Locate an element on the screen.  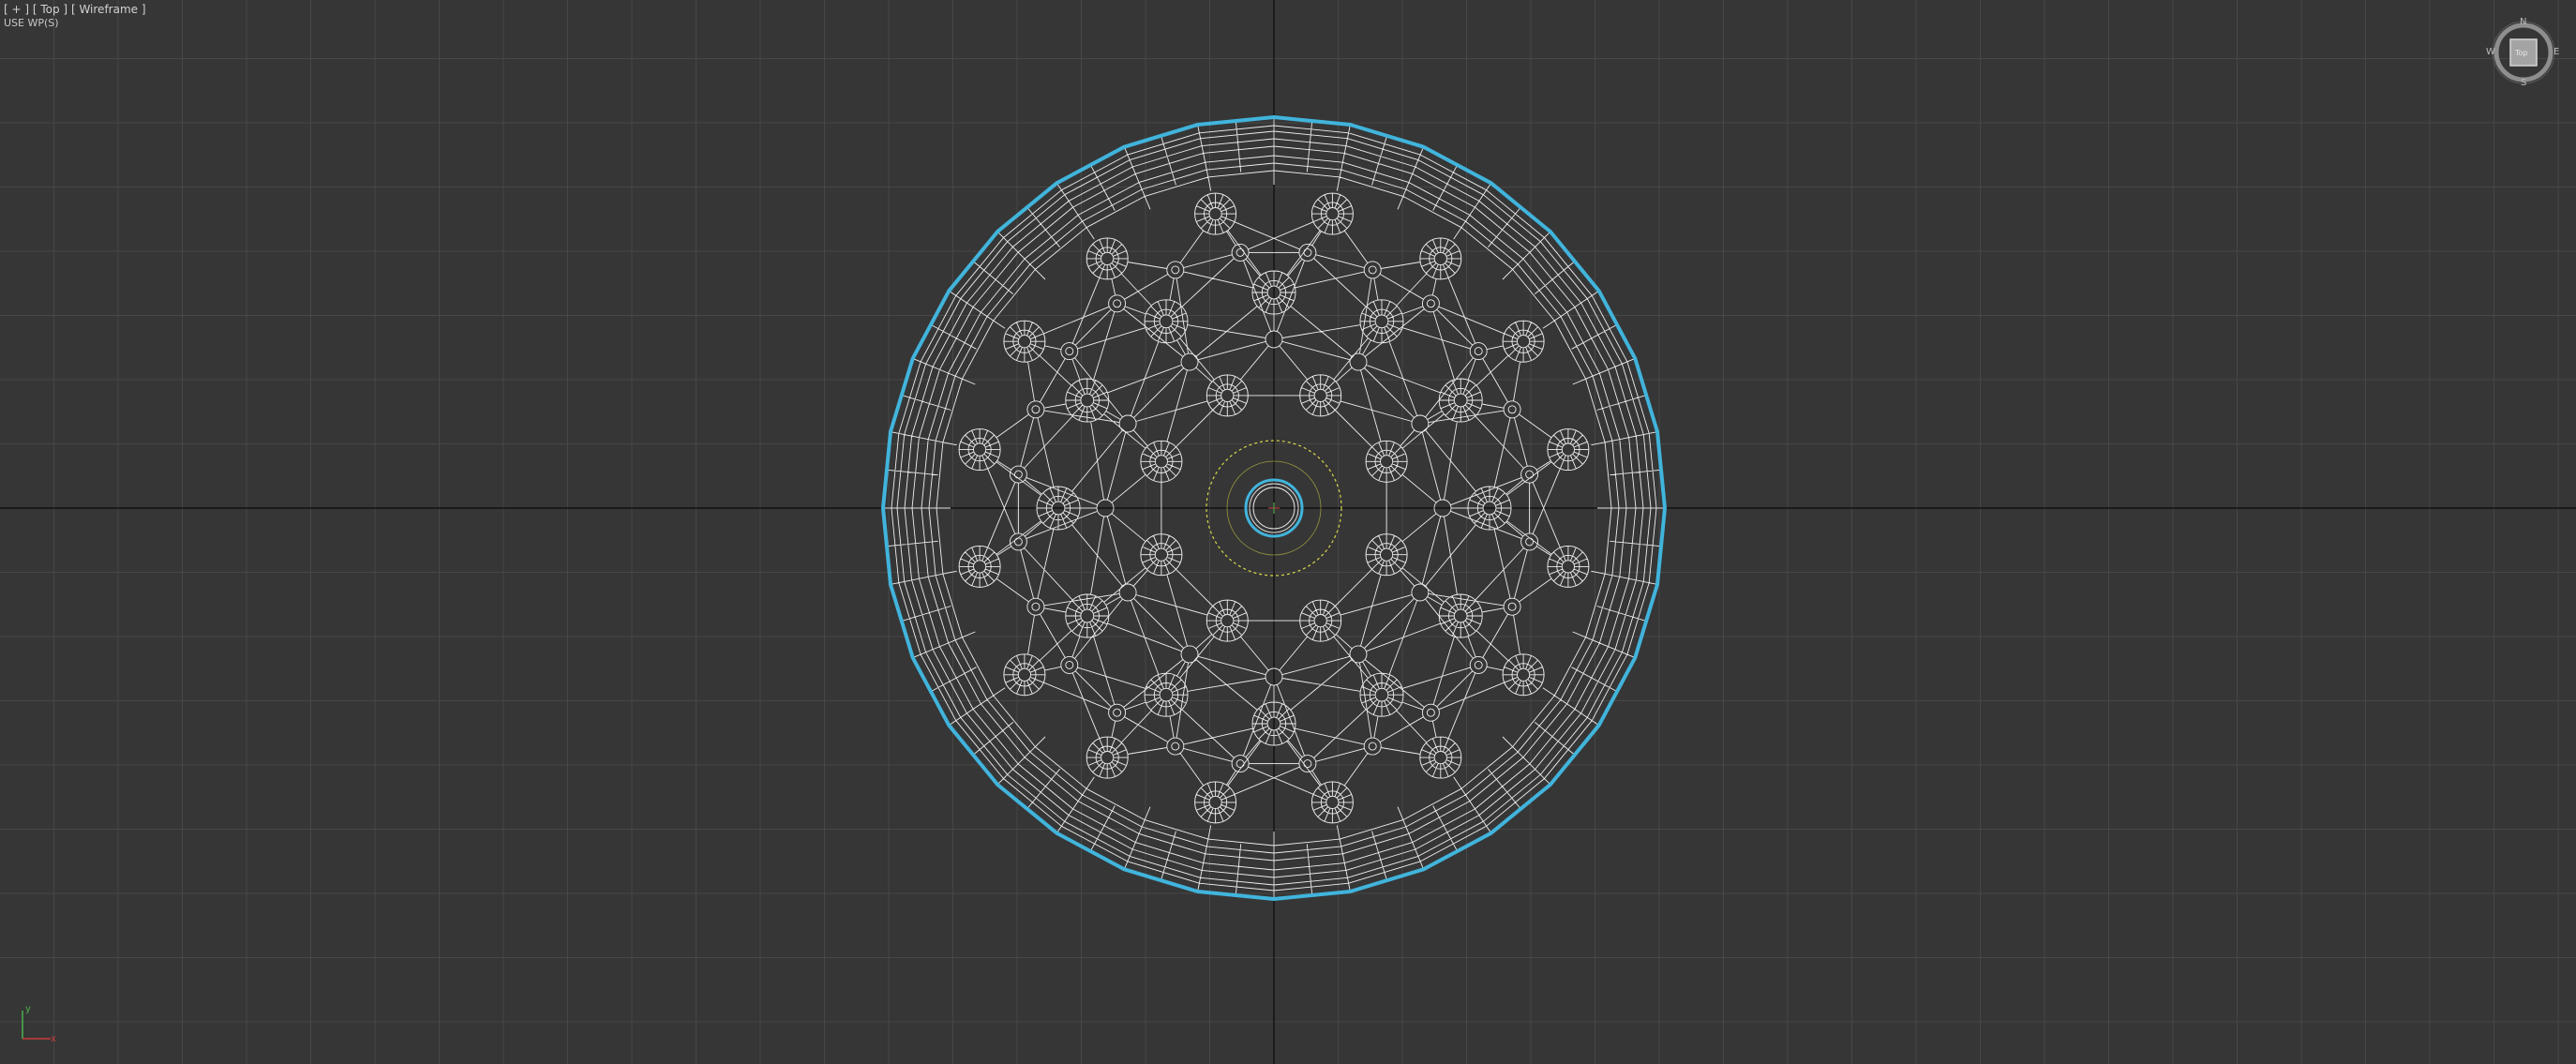
viewport-shading-menu: [ Wireframe ] is located at coordinates (109, 9).